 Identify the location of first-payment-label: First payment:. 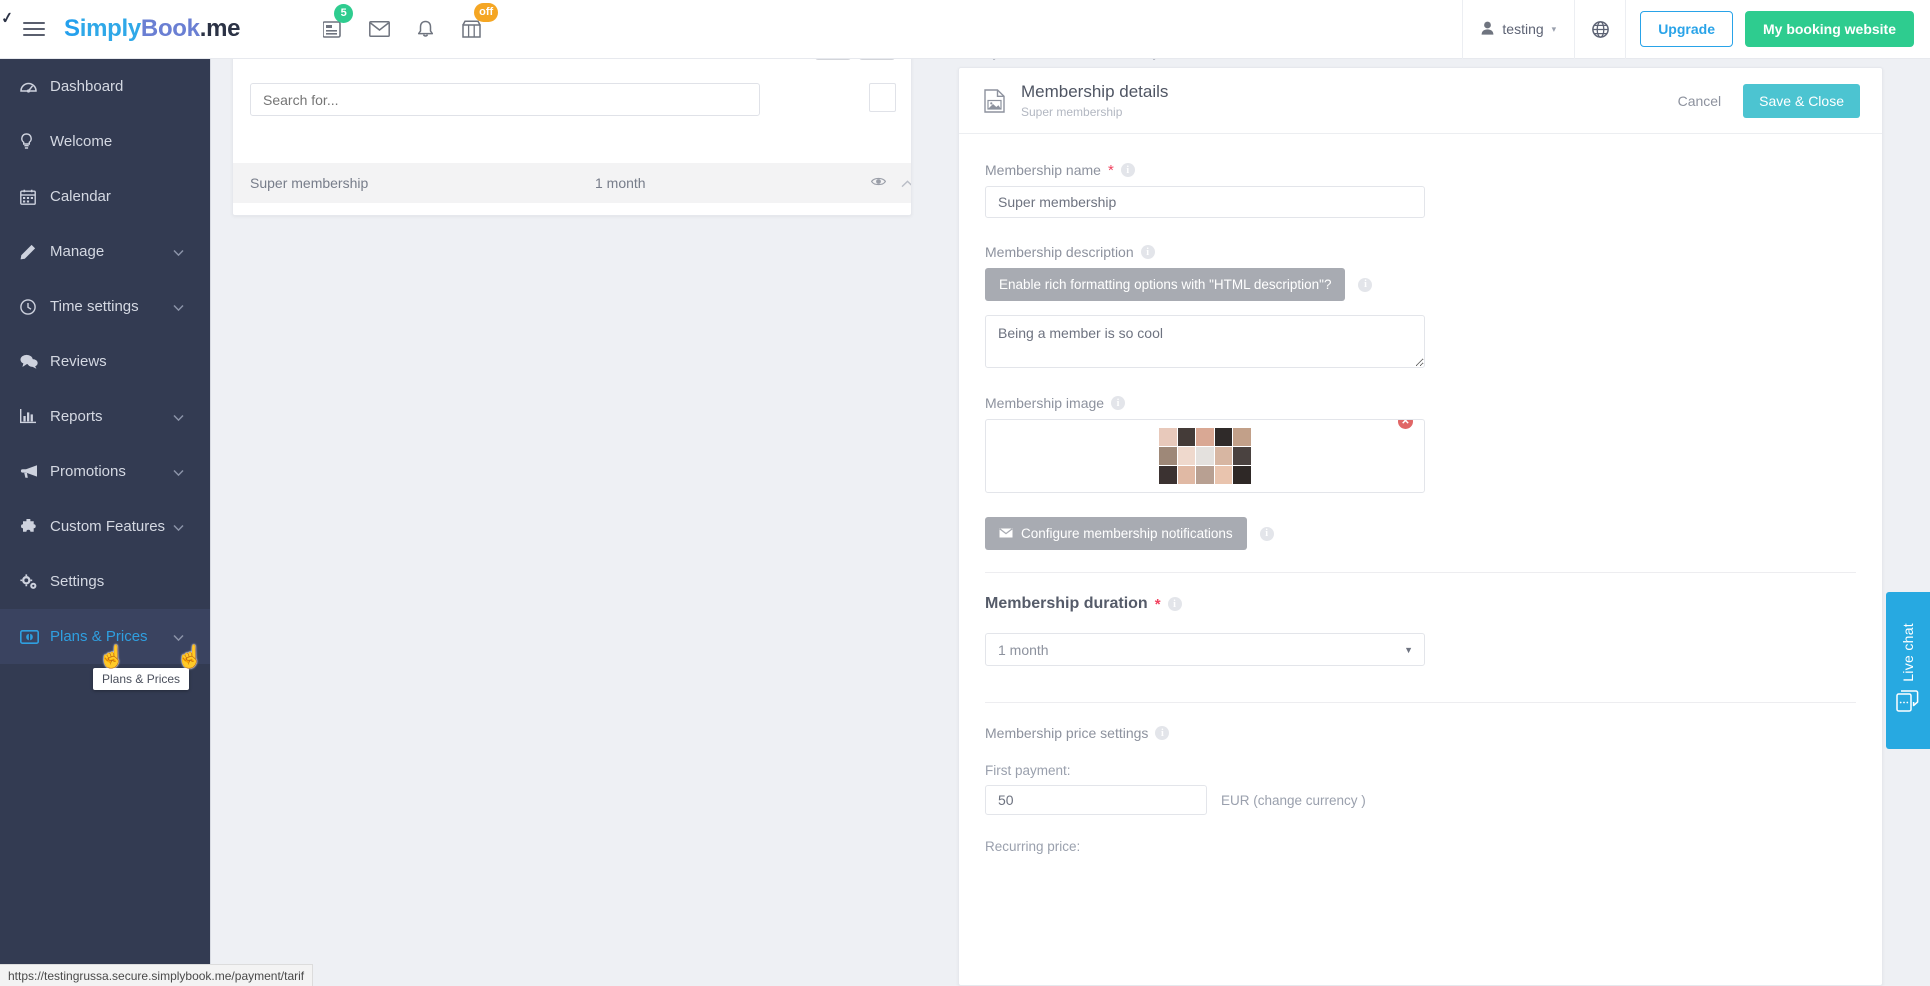
(1028, 770).